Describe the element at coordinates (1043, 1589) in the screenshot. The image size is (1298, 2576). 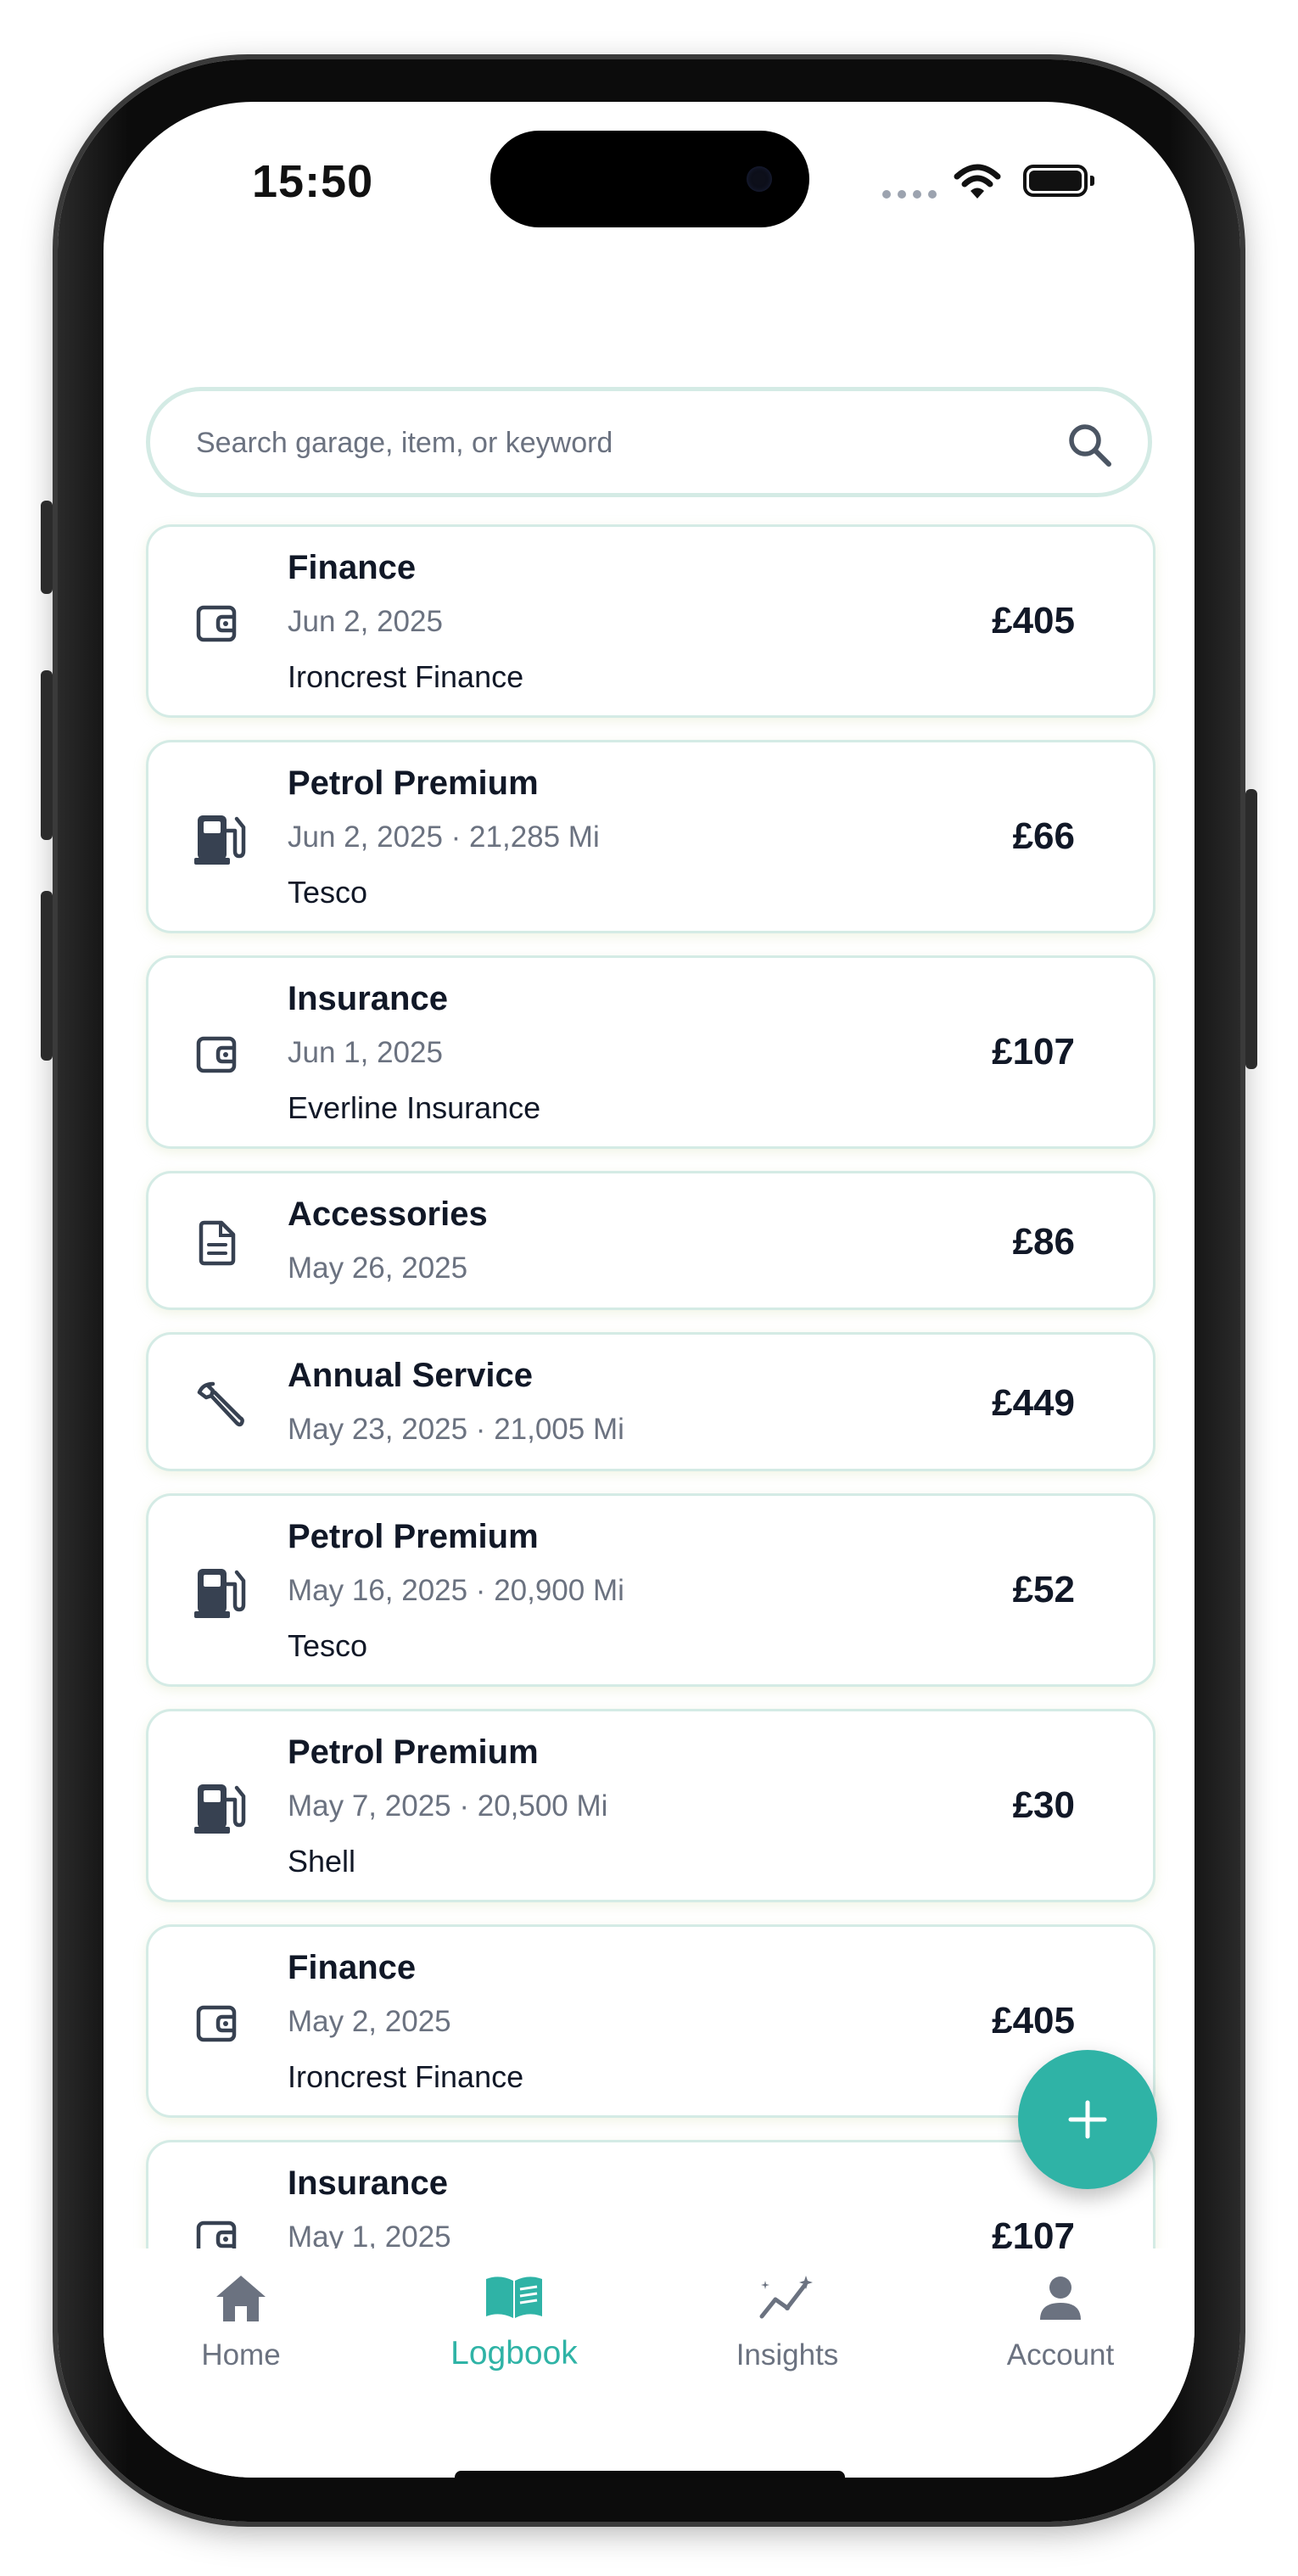
I see `entry-amount: £52` at that location.